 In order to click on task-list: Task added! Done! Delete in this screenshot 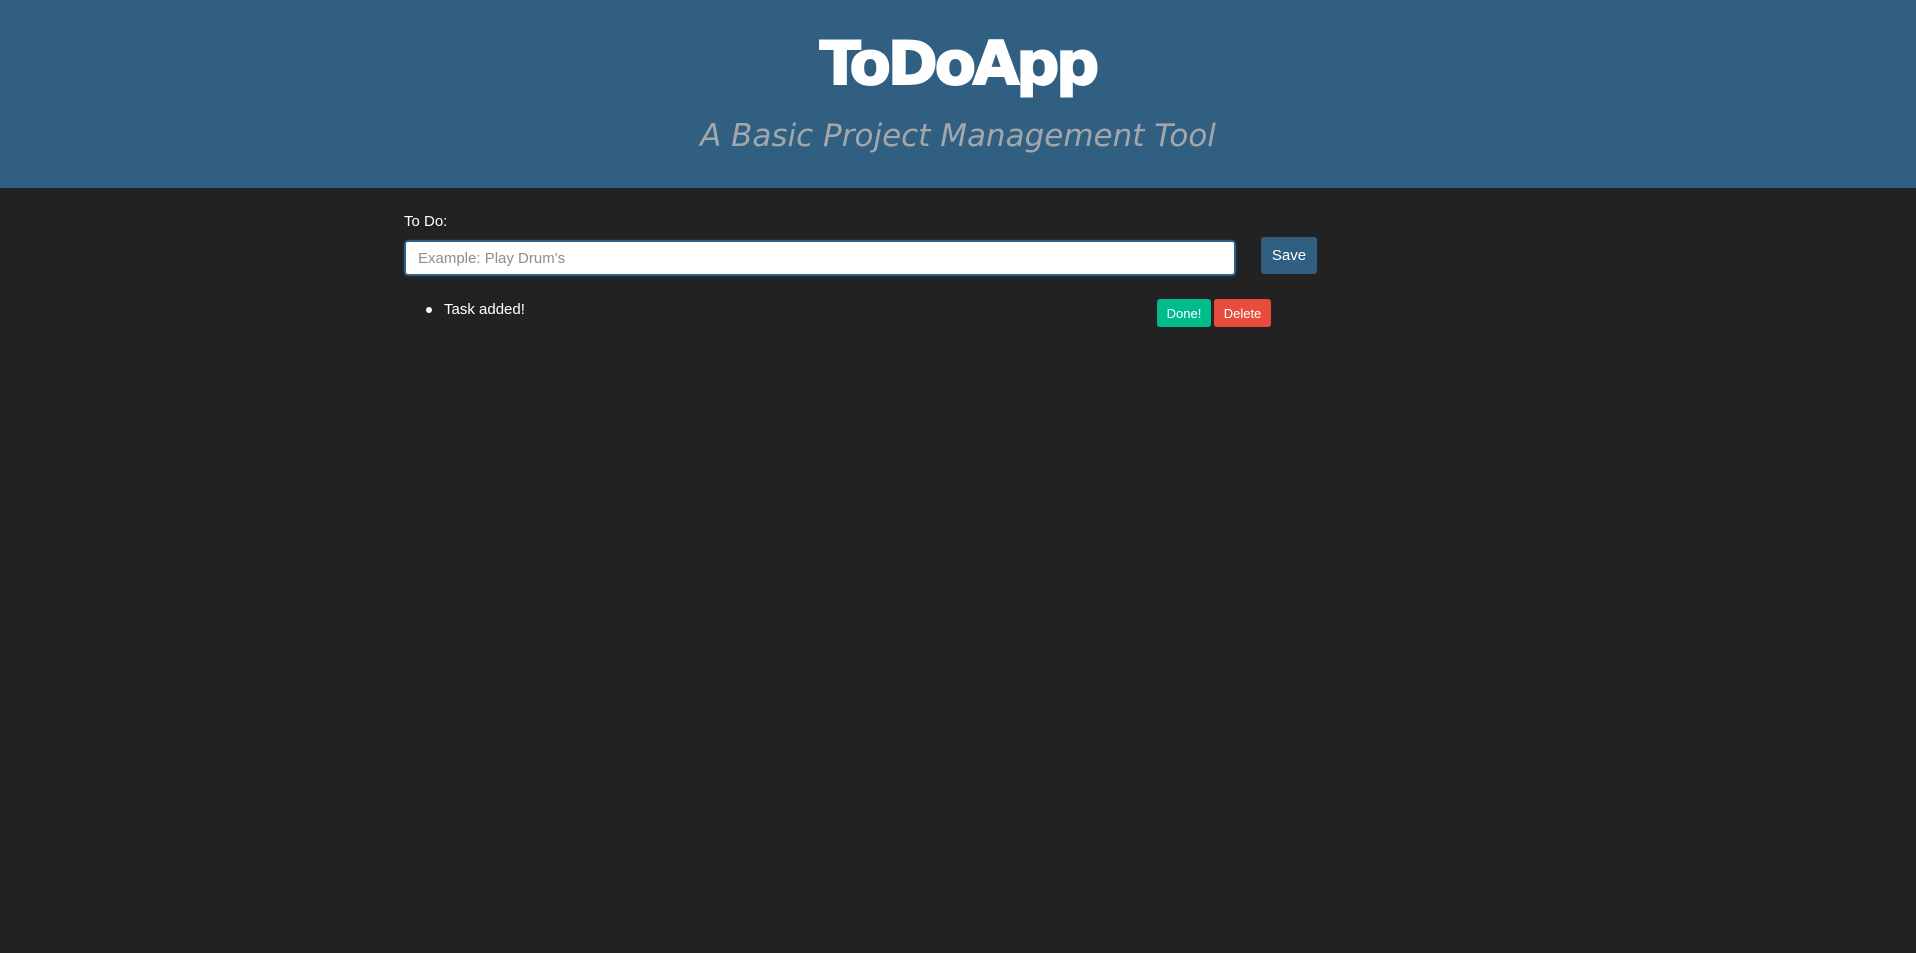, I will do `click(838, 314)`.